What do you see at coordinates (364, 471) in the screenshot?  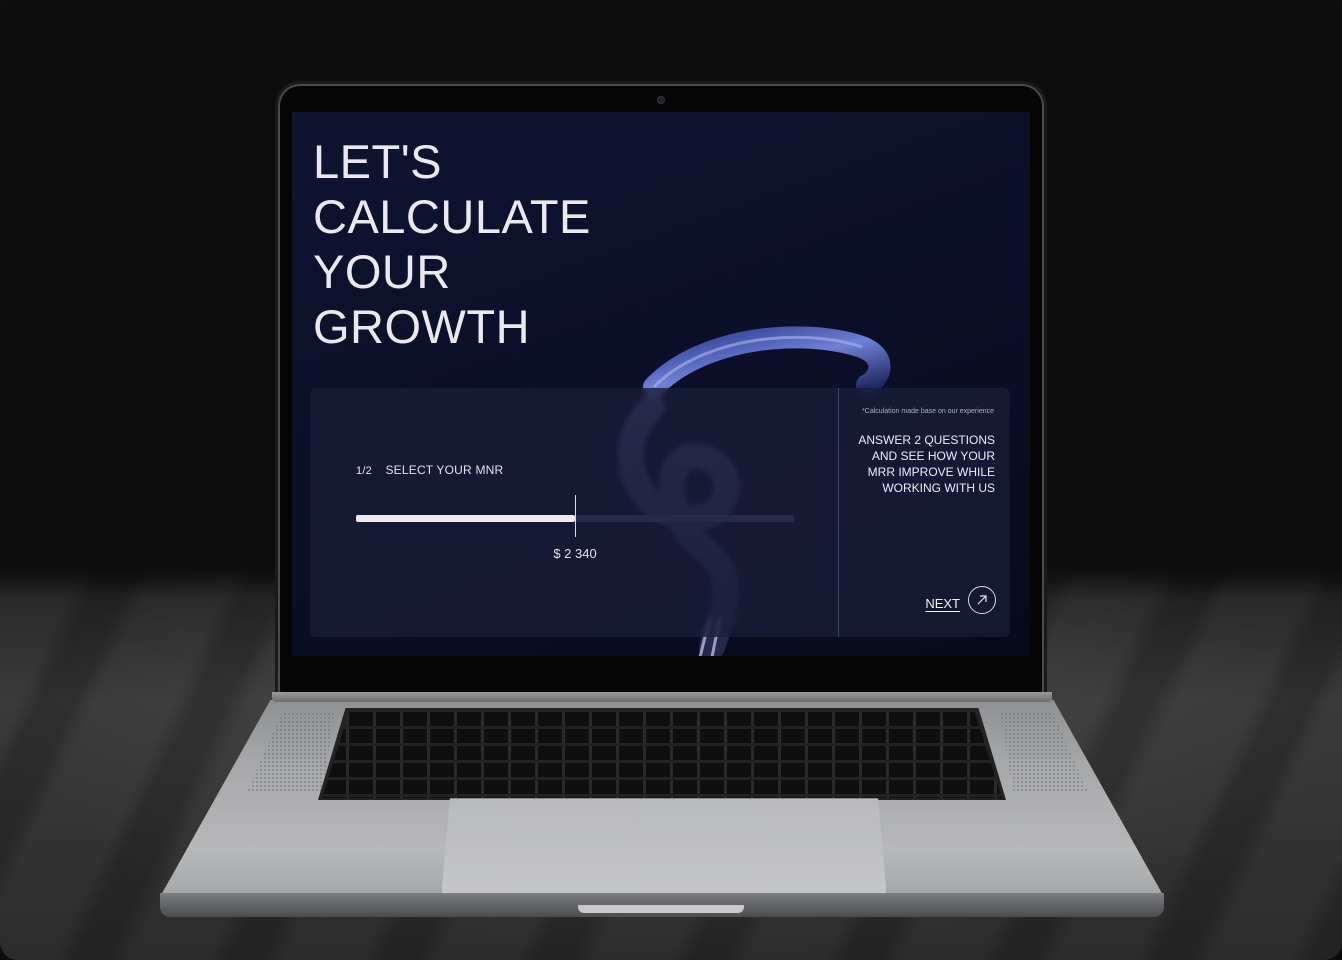 I see `step-count: 1/2` at bounding box center [364, 471].